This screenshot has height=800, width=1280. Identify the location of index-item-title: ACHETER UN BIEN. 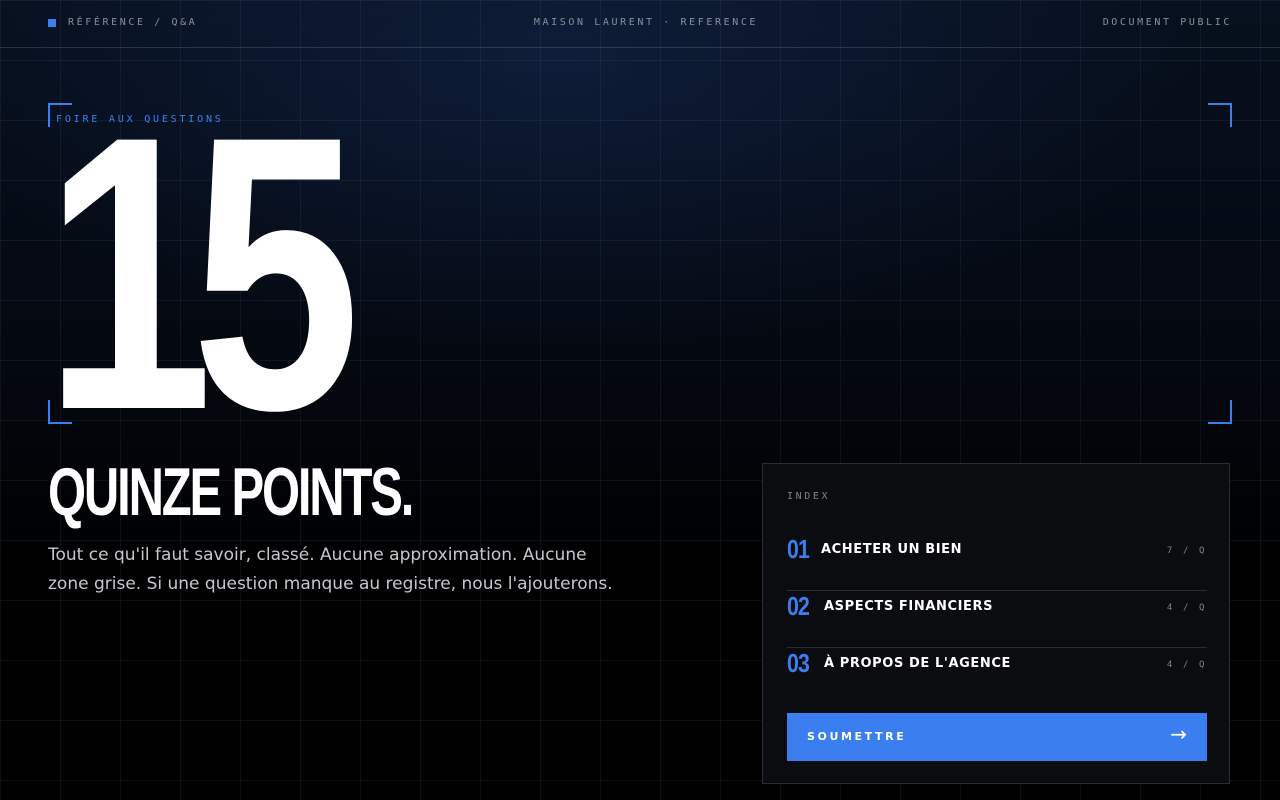
(892, 549).